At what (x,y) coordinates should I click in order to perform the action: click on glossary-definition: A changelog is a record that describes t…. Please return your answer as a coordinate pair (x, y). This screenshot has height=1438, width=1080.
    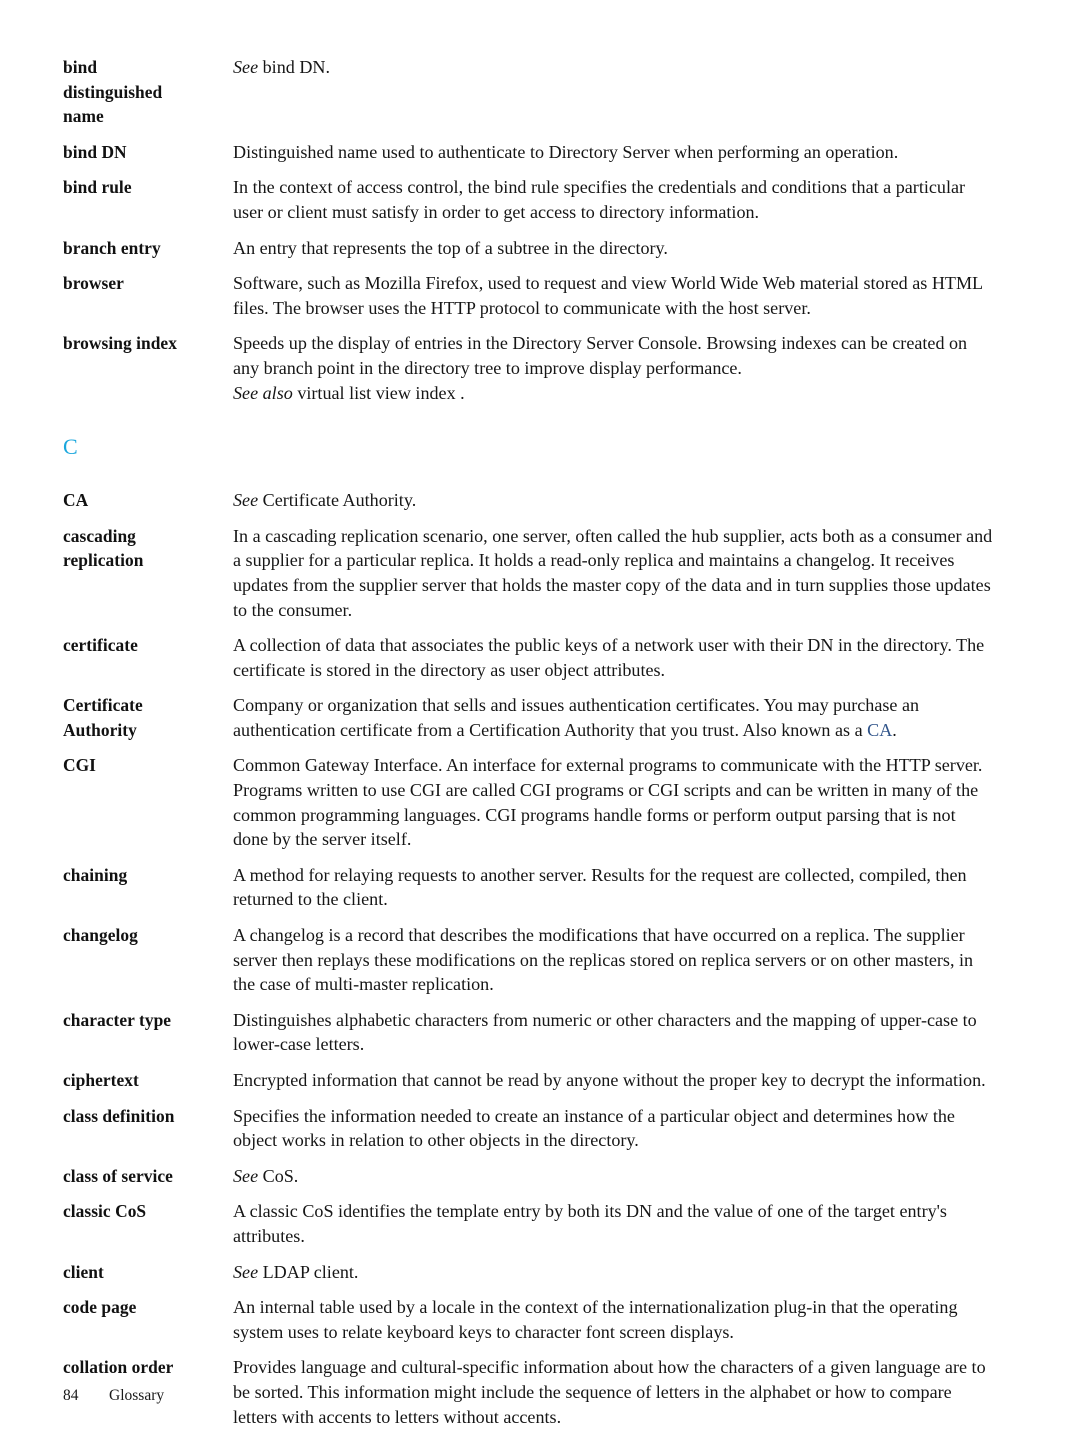
    Looking at the image, I should click on (613, 960).